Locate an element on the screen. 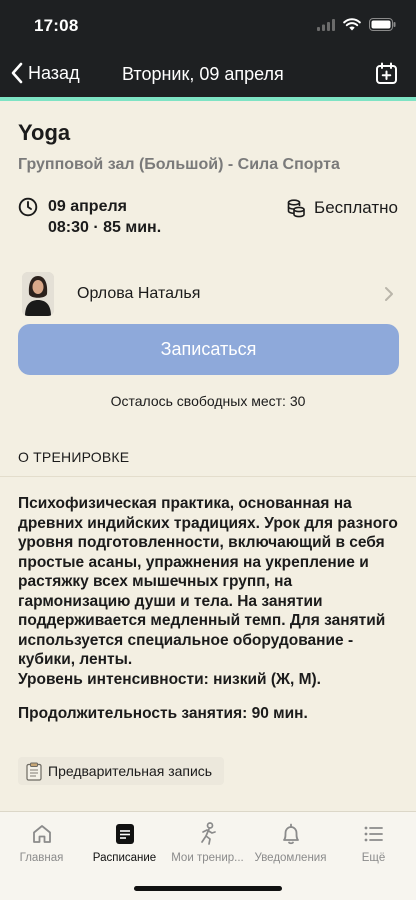 This screenshot has width=416, height=900. battery-icon is located at coordinates (382, 24).